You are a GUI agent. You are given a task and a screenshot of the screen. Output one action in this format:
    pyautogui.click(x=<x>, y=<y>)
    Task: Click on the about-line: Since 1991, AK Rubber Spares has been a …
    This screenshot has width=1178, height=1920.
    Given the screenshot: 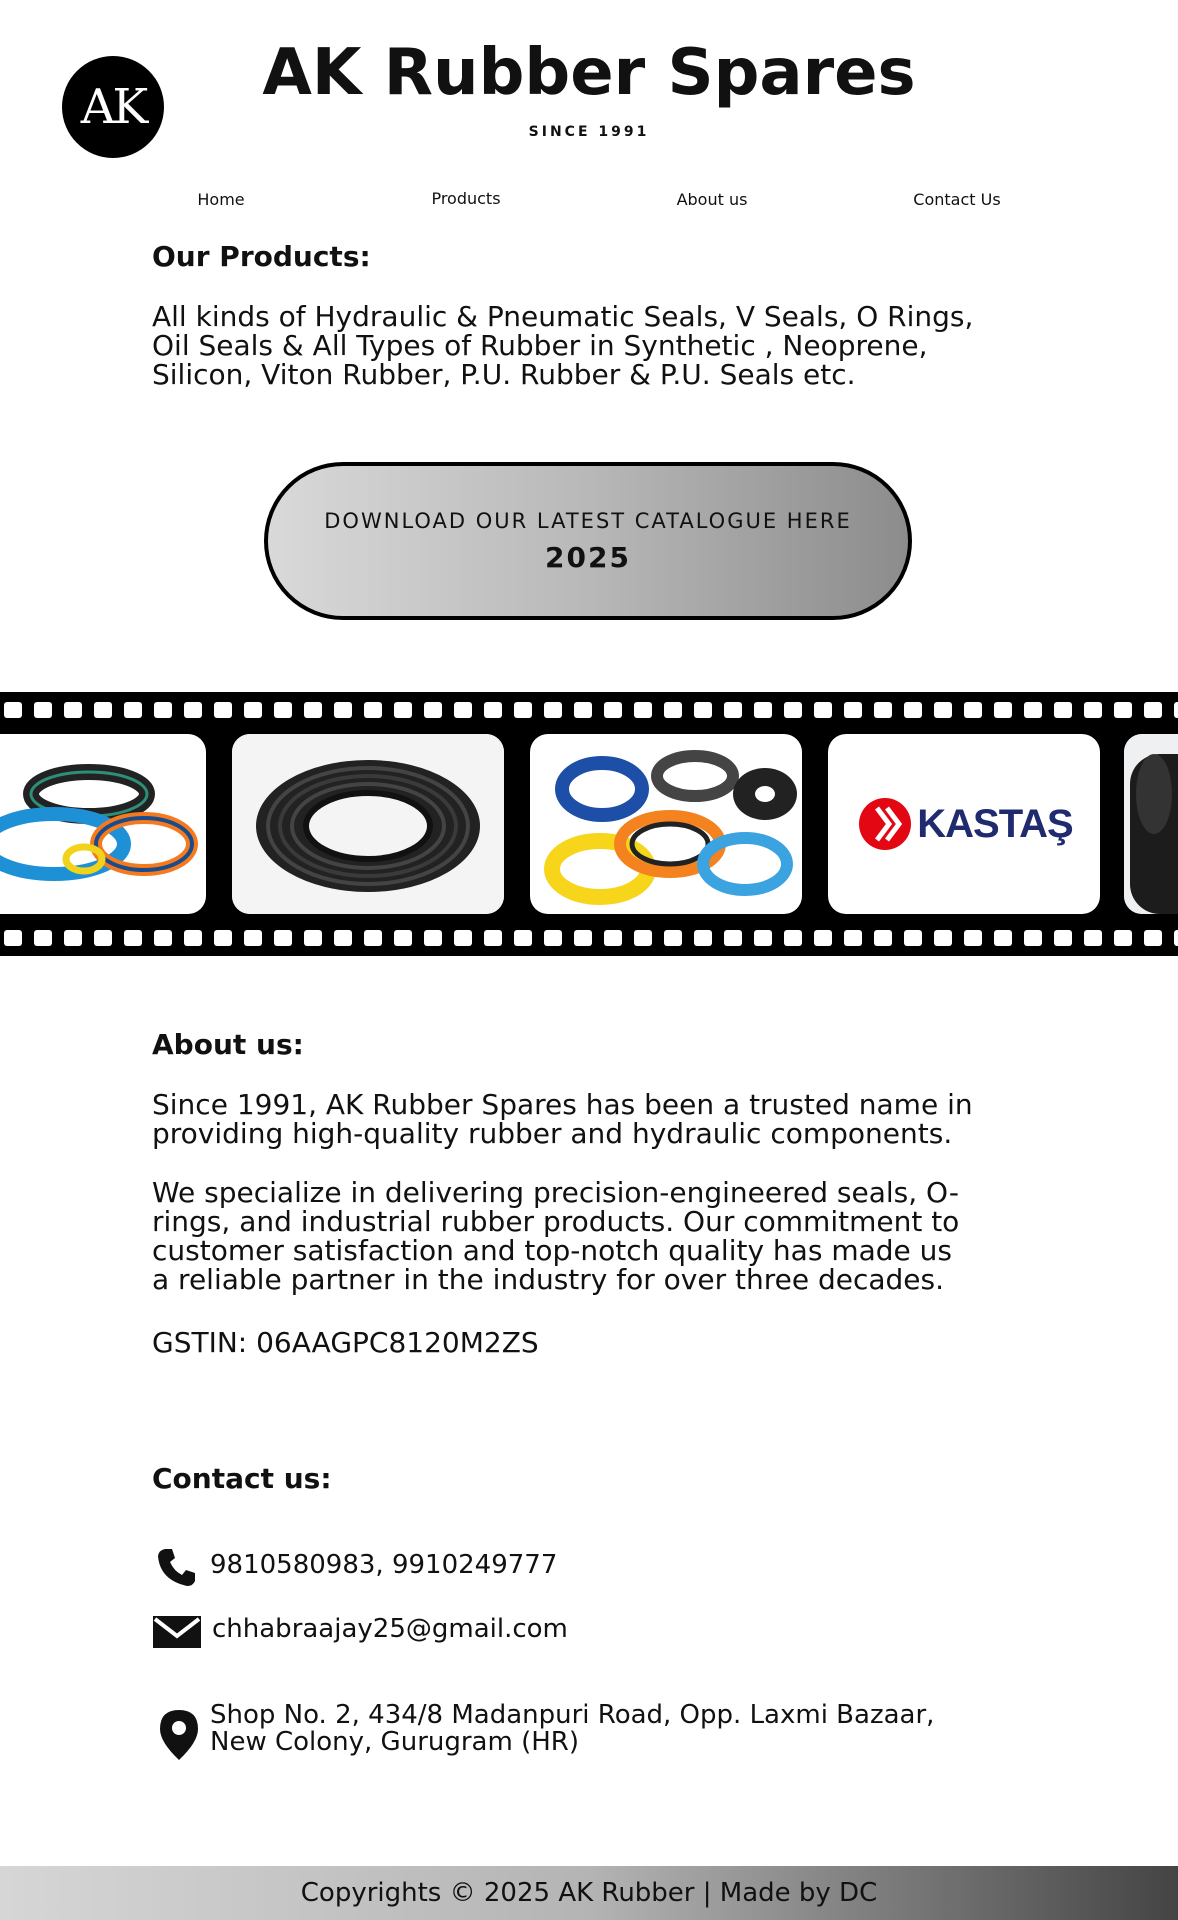 What is the action you would take?
    pyautogui.click(x=562, y=1104)
    